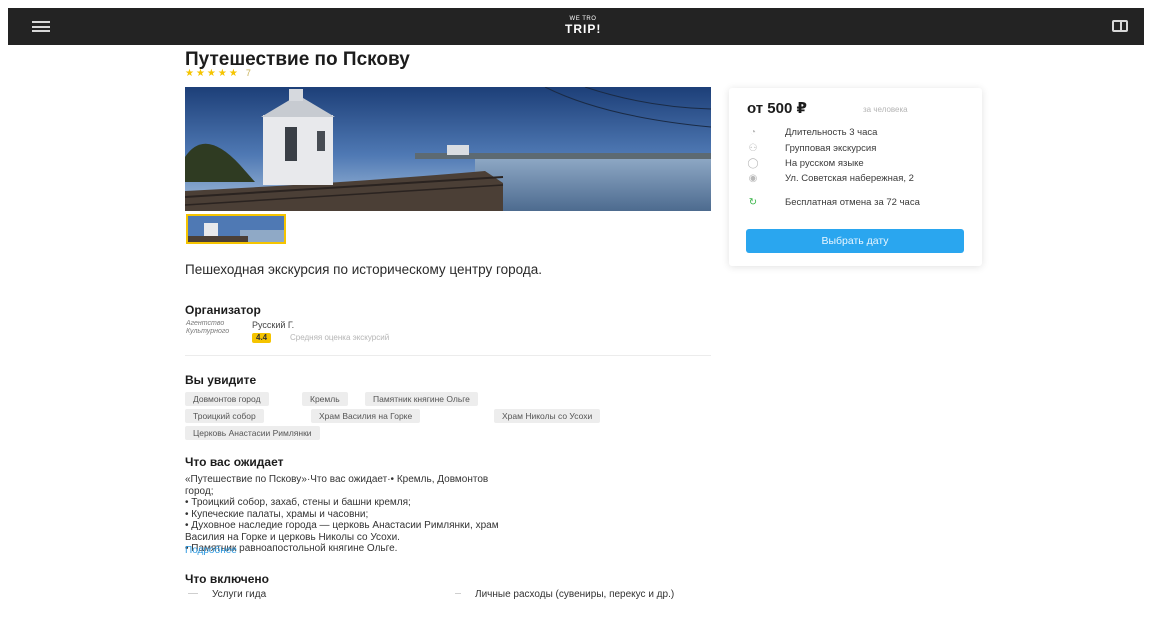 The height and width of the screenshot is (621, 1151). I want to click on photo-thumbnail, so click(236, 229).